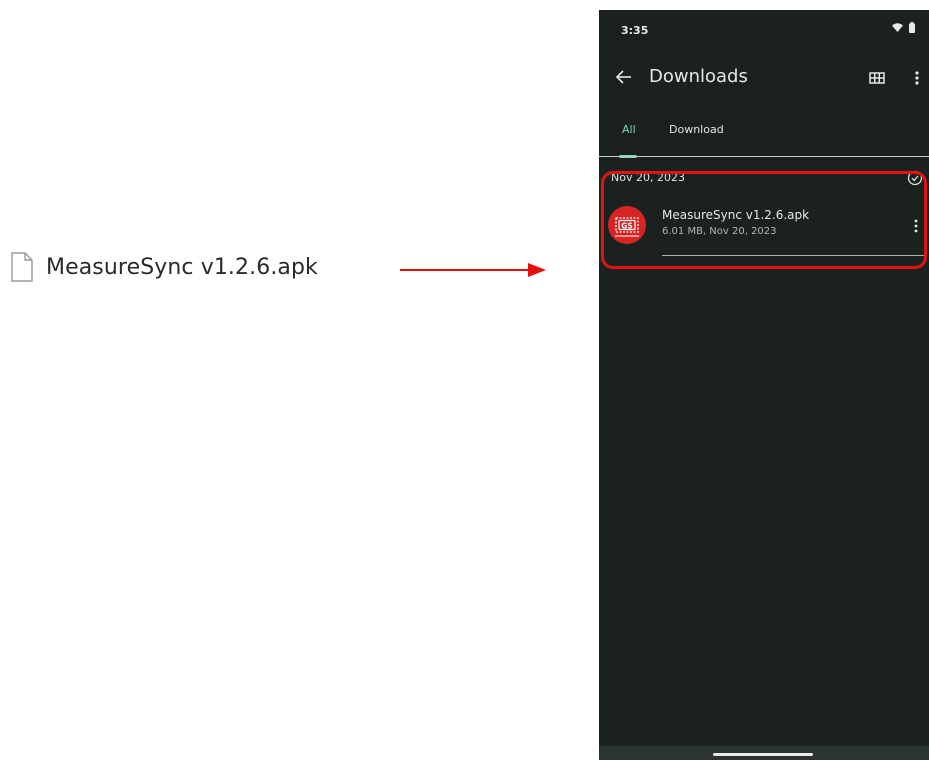 Image resolution: width=929 pixels, height=760 pixels. What do you see at coordinates (624, 77) in the screenshot?
I see `arrow-back-icon` at bounding box center [624, 77].